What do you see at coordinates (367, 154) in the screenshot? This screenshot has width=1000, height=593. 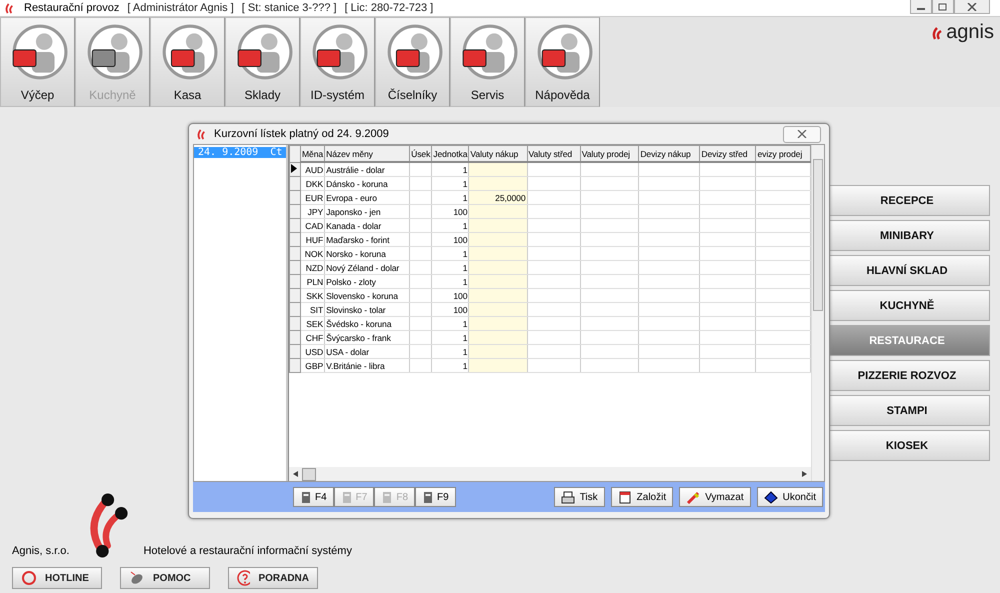 I see `column-header: Název měny` at bounding box center [367, 154].